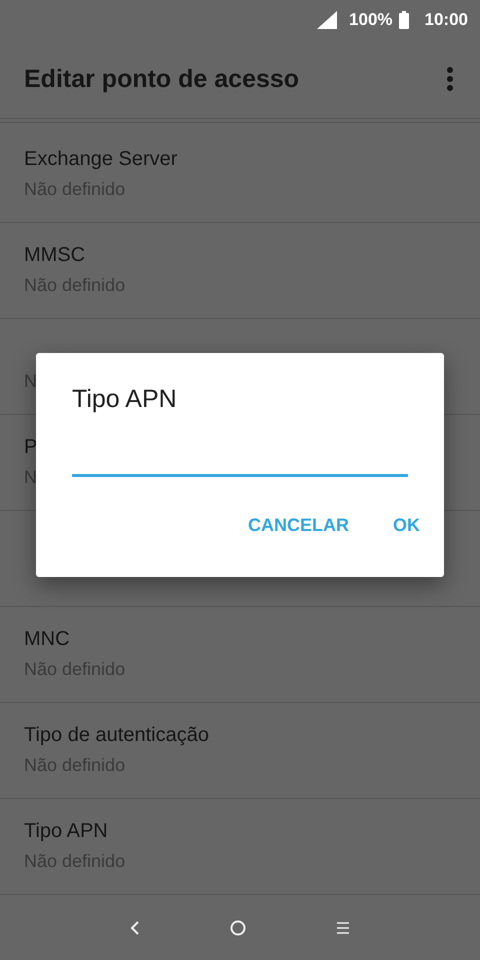 The image size is (480, 960). I want to click on battery-percent: 100%, so click(371, 20).